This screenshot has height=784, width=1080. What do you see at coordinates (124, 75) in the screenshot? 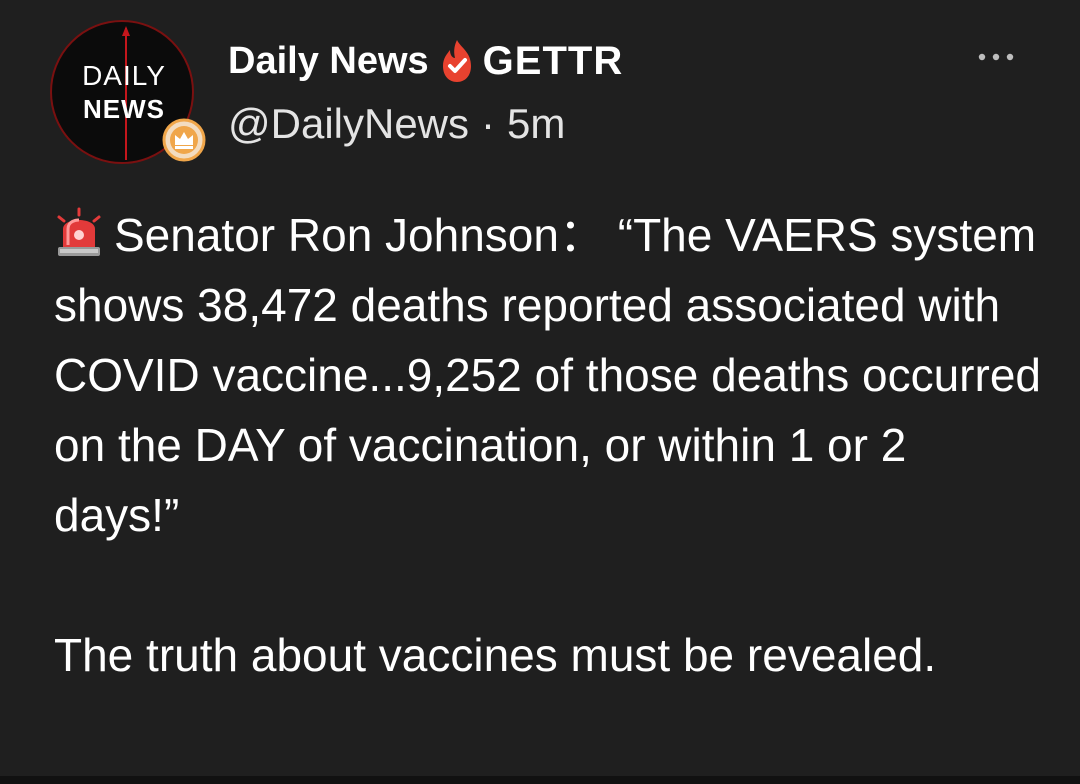
I see `avatar-text-line1: DAILY` at bounding box center [124, 75].